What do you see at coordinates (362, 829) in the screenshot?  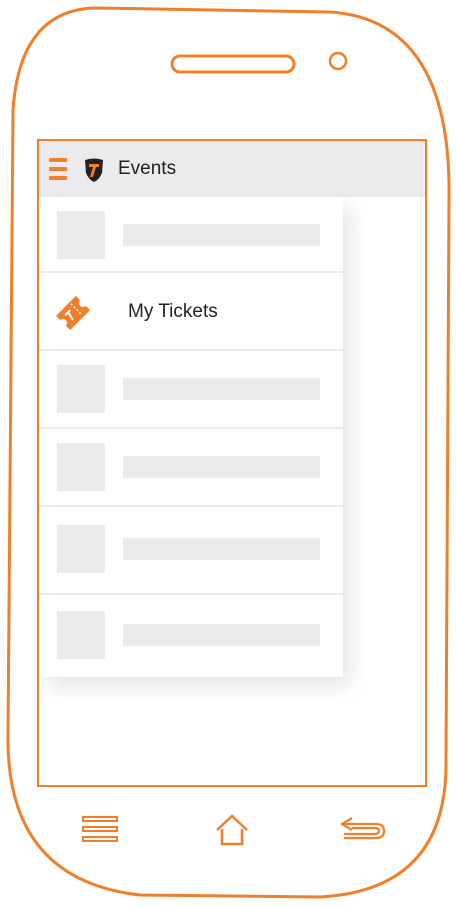 I see `back-icon` at bounding box center [362, 829].